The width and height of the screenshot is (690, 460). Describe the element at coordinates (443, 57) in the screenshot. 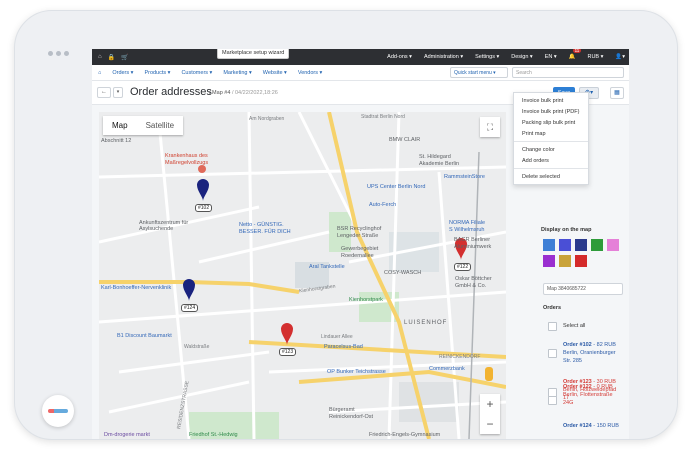

I see `menu-administration: Administration ▾` at that location.